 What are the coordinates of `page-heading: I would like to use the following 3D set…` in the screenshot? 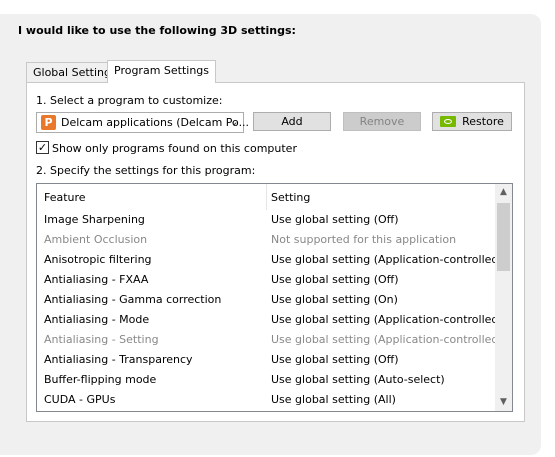 It's located at (157, 30).